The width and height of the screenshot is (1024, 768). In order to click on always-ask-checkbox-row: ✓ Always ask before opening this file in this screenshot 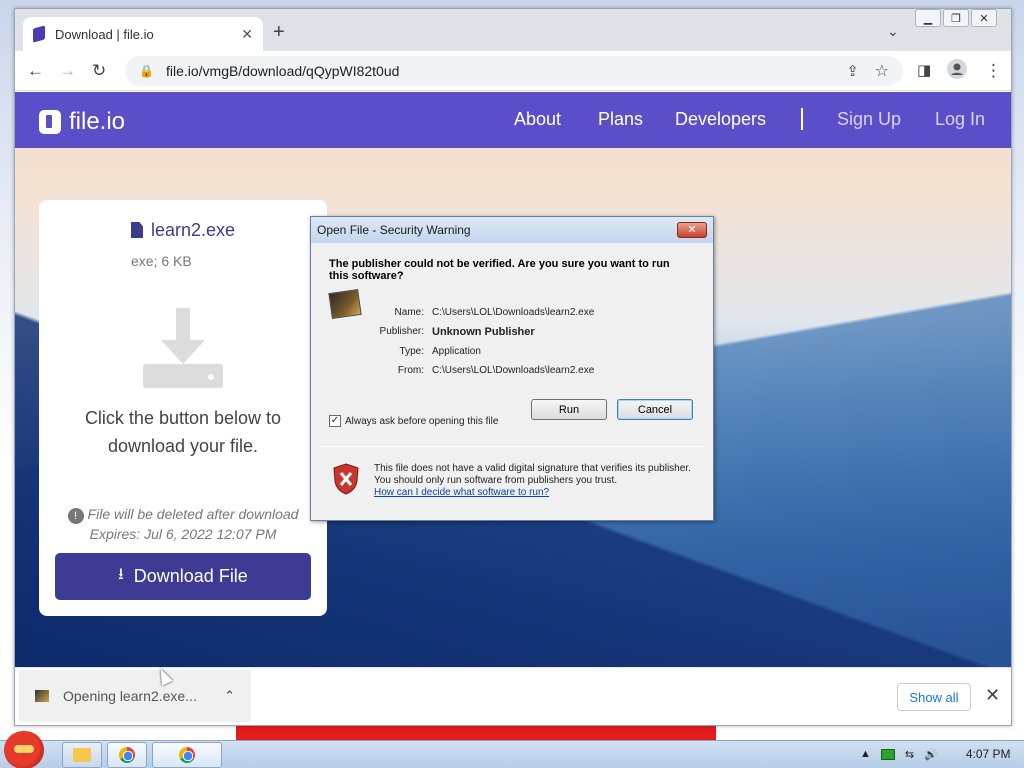, I will do `click(413, 421)`.